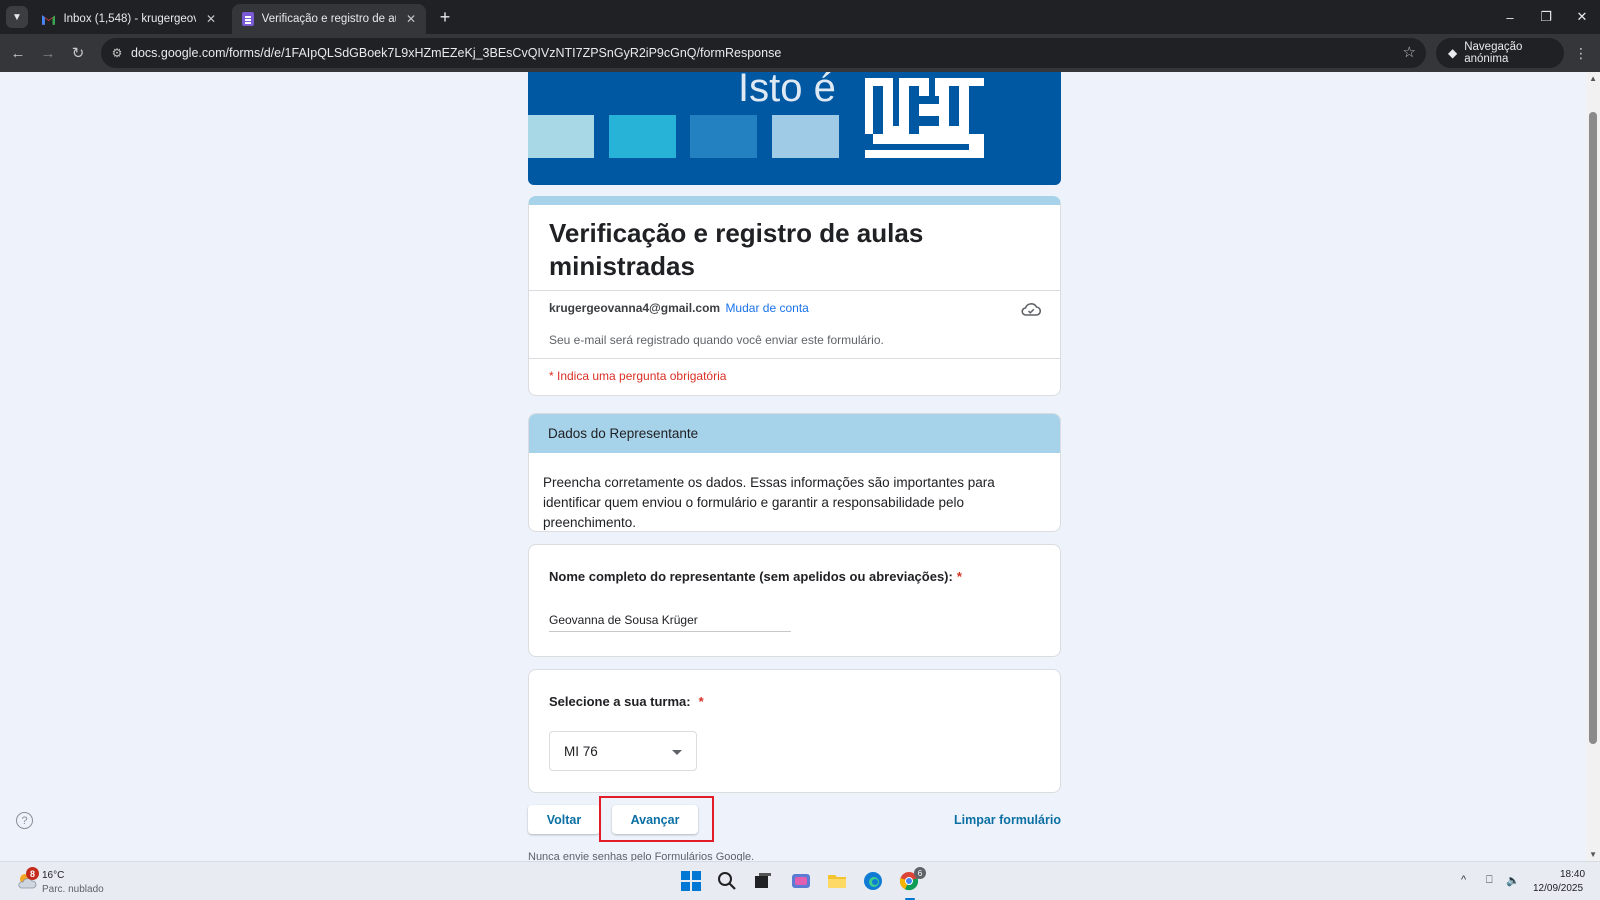  I want to click on tray-expand-icon: ^, so click(1463, 880).